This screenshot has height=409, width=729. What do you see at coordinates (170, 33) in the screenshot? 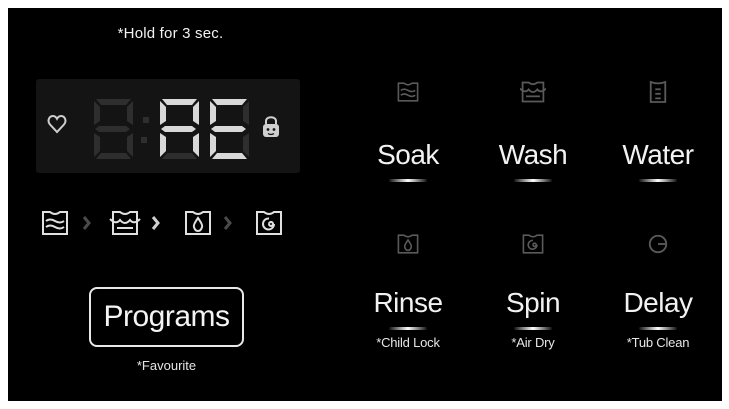
I see `hold-note: *Hold for 3 sec.` at bounding box center [170, 33].